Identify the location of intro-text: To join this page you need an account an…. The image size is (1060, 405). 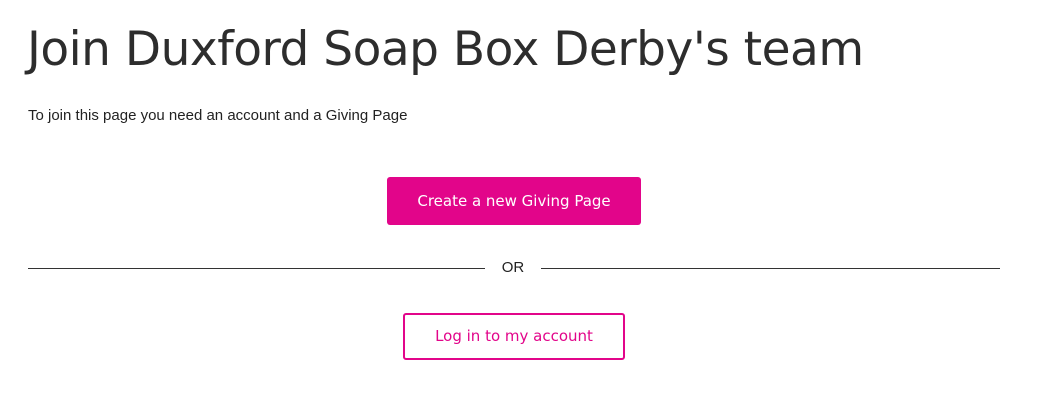
(218, 115).